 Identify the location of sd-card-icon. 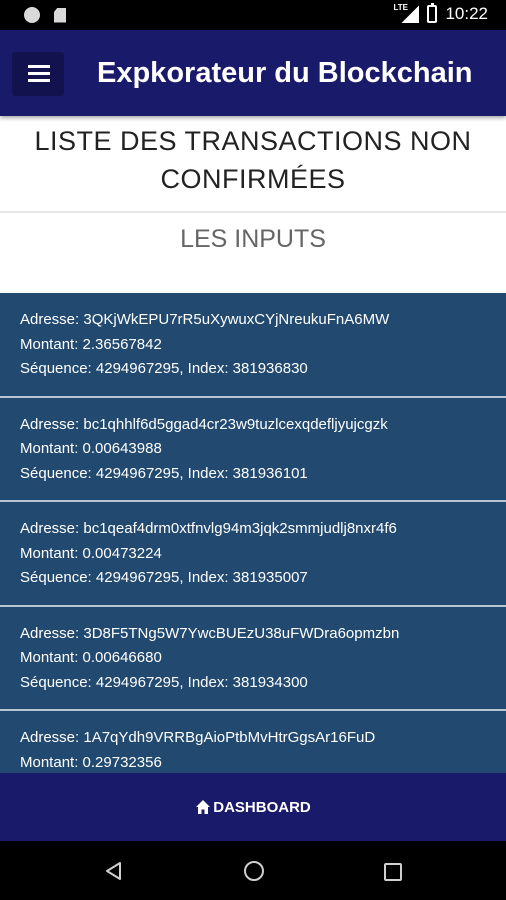
(60, 15).